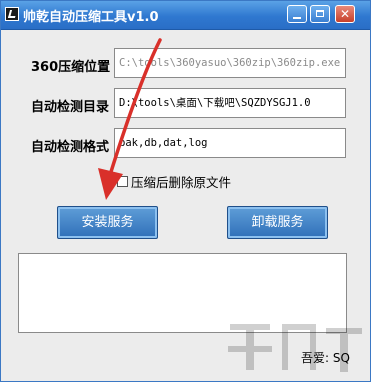 The height and width of the screenshot is (382, 371). Describe the element at coordinates (277, 222) in the screenshot. I see `uninstall-service-button: 卸载服务` at that location.